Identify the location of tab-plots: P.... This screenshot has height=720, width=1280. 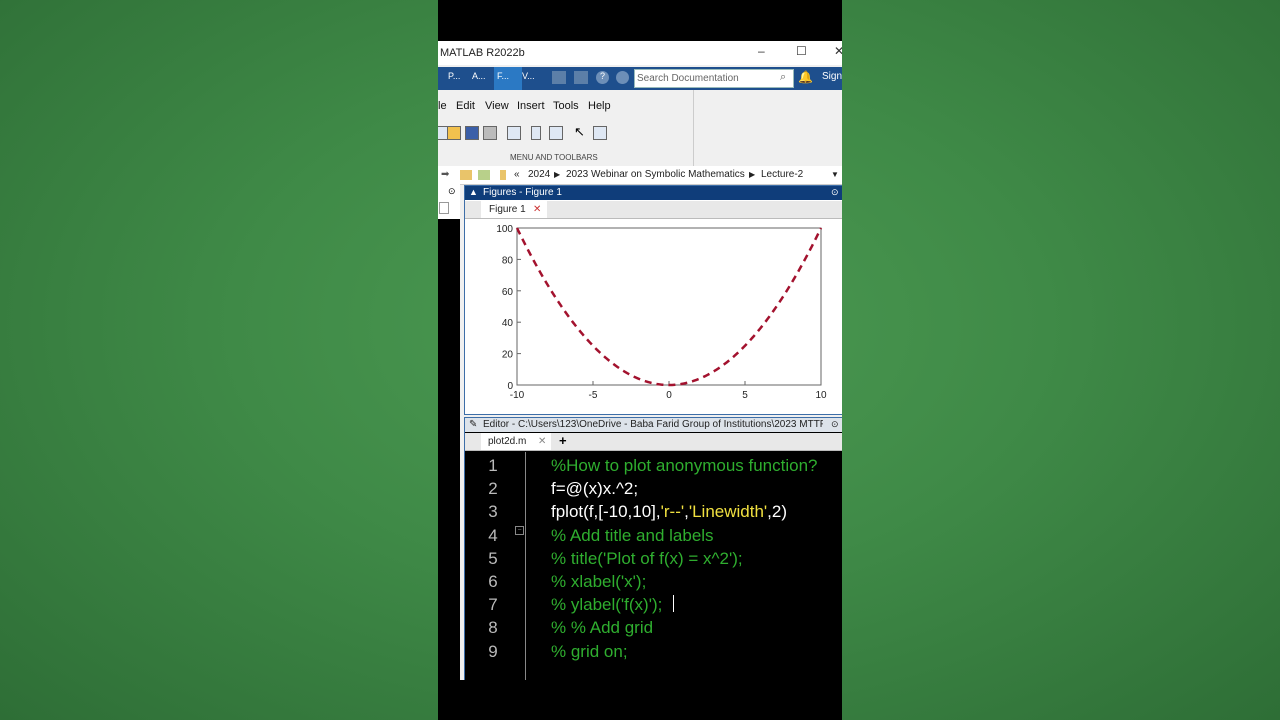
(454, 76).